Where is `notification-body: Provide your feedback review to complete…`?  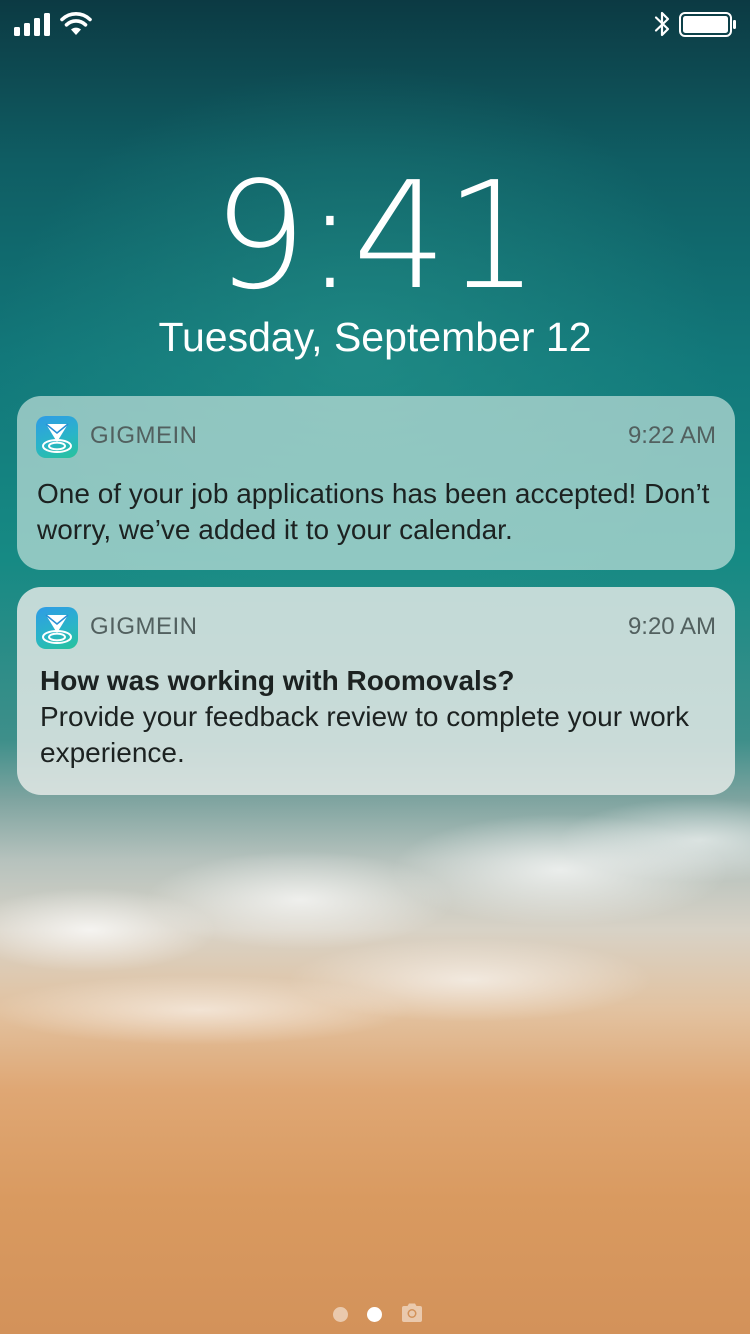
notification-body: Provide your feedback review to complete… is located at coordinates (364, 734).